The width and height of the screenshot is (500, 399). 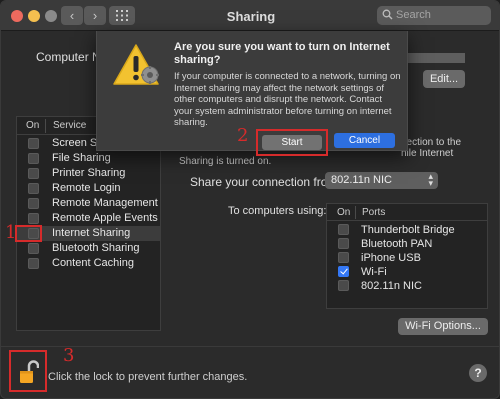 What do you see at coordinates (391, 286) in the screenshot?
I see `port-label: 802.11n NIC` at bounding box center [391, 286].